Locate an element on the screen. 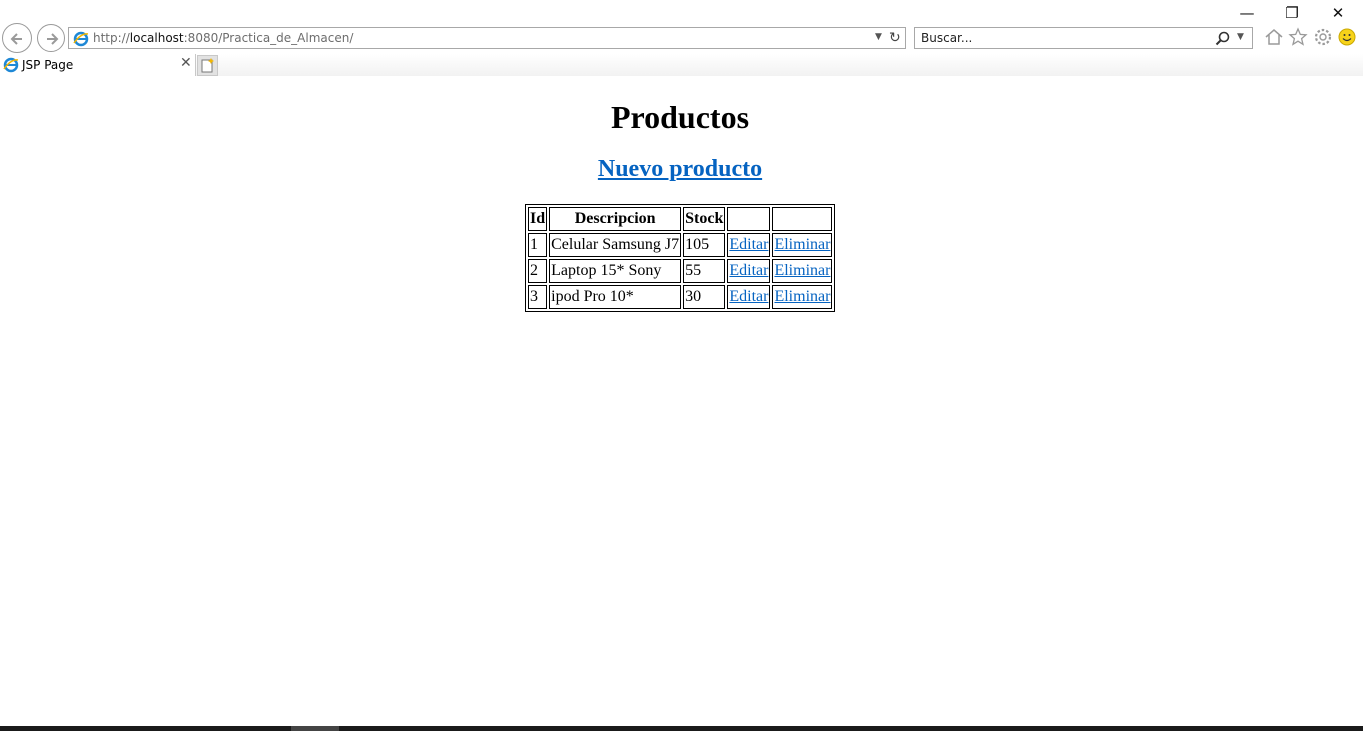 The height and width of the screenshot is (731, 1363). cell-id: 3 is located at coordinates (538, 297).